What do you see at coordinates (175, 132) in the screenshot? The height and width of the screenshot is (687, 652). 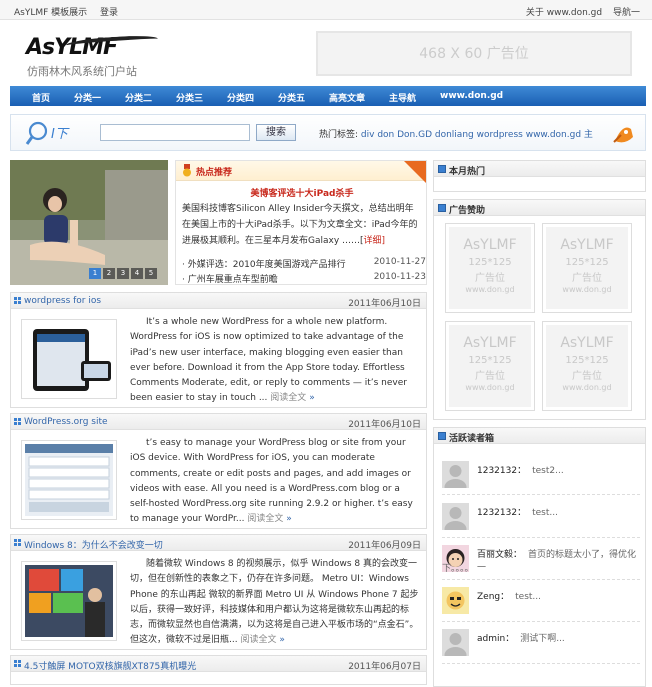 I see `search-input` at bounding box center [175, 132].